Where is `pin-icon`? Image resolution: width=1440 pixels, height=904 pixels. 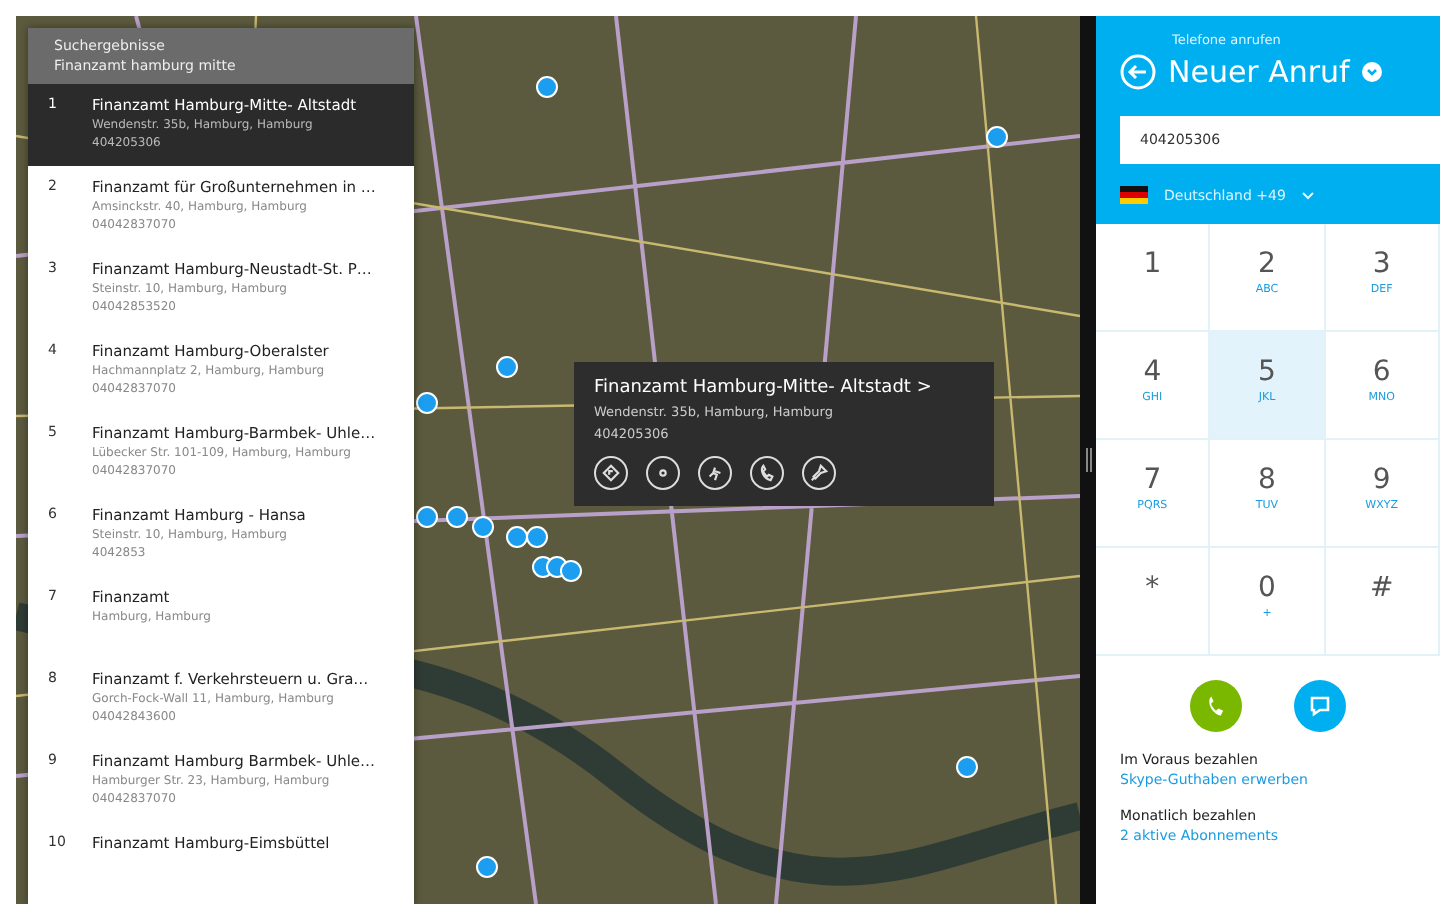
pin-icon is located at coordinates (819, 473).